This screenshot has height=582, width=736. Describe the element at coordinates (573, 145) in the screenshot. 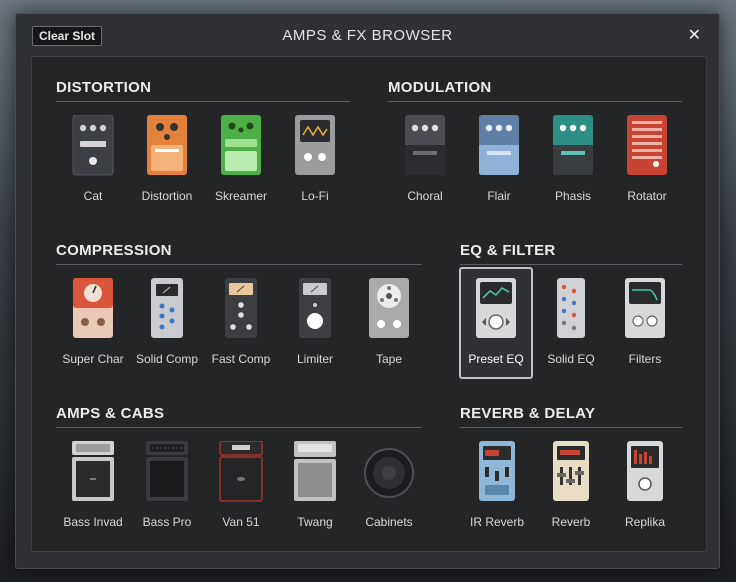

I see `phasis-pedal-icon` at that location.